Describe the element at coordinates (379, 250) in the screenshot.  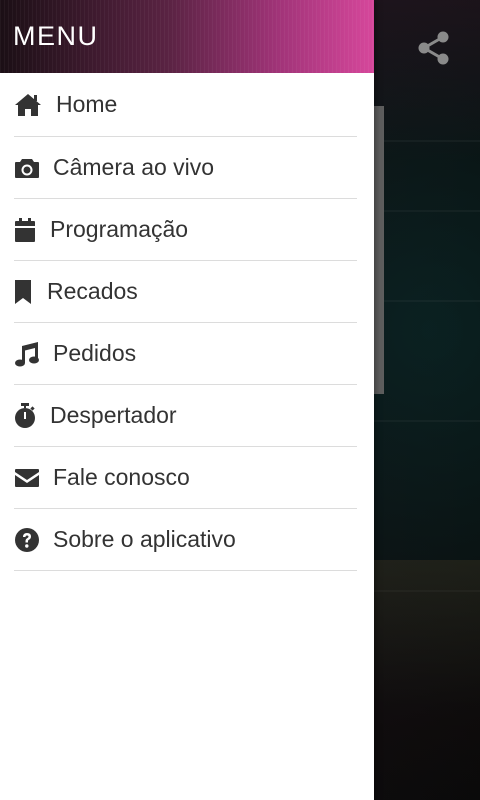
I see `background-card` at that location.